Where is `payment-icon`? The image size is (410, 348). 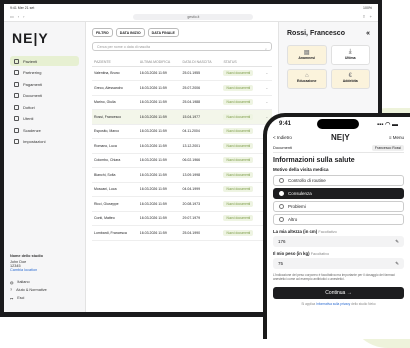
payment-icon is located at coordinates (16, 84).